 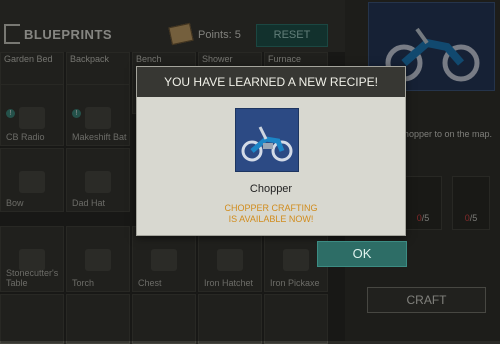 What do you see at coordinates (271, 219) in the screenshot?
I see `message-line-2: IS AVAILABLE NOW!` at bounding box center [271, 219].